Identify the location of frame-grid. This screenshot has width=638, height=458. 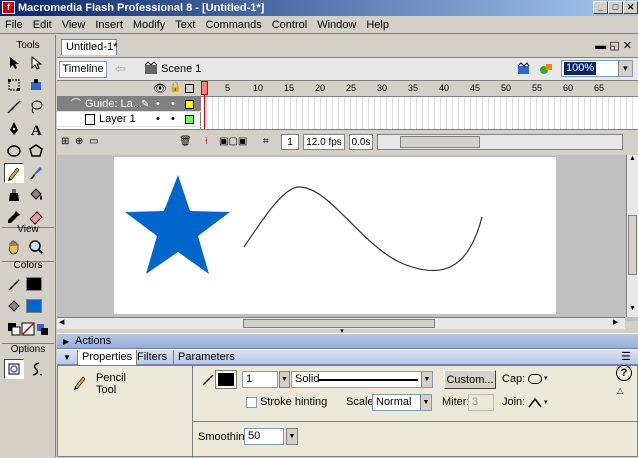
(419, 113).